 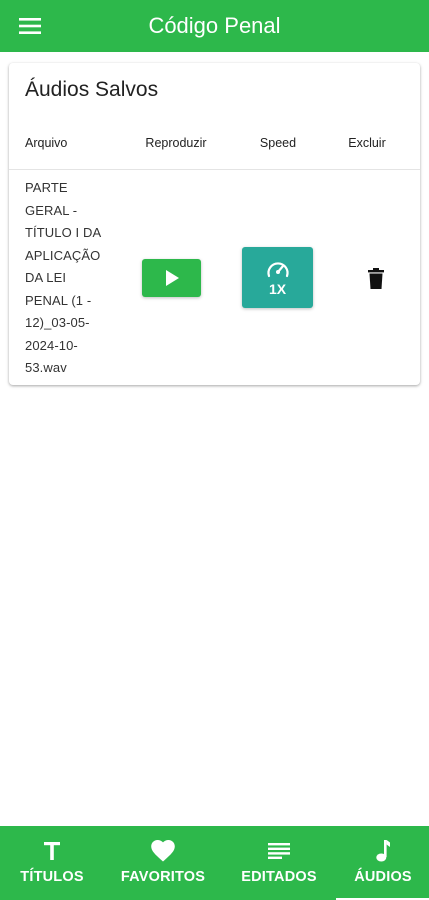 I want to click on page-title: Código Penal, so click(x=214, y=25).